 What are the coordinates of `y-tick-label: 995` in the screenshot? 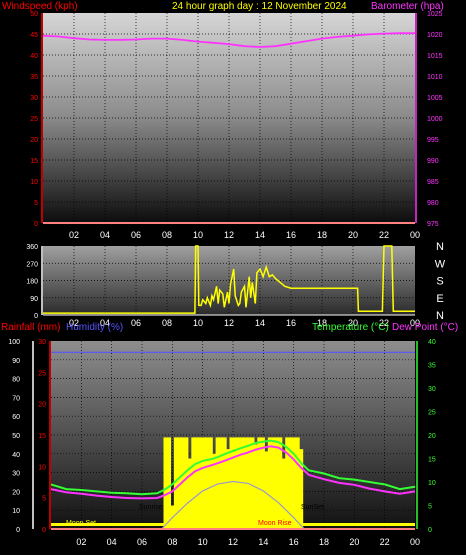 It's located at (433, 140).